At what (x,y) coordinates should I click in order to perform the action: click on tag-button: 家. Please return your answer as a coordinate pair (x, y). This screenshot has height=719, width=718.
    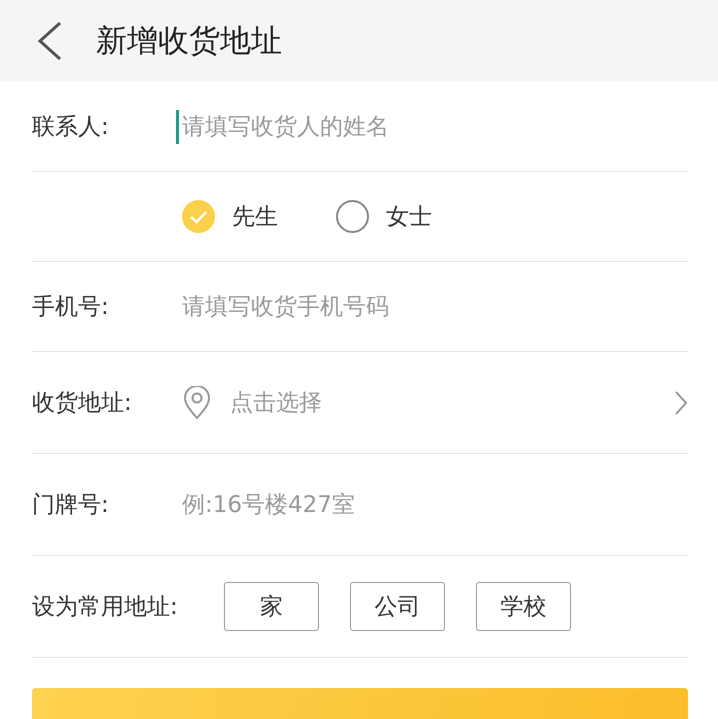
    Looking at the image, I should click on (271, 606).